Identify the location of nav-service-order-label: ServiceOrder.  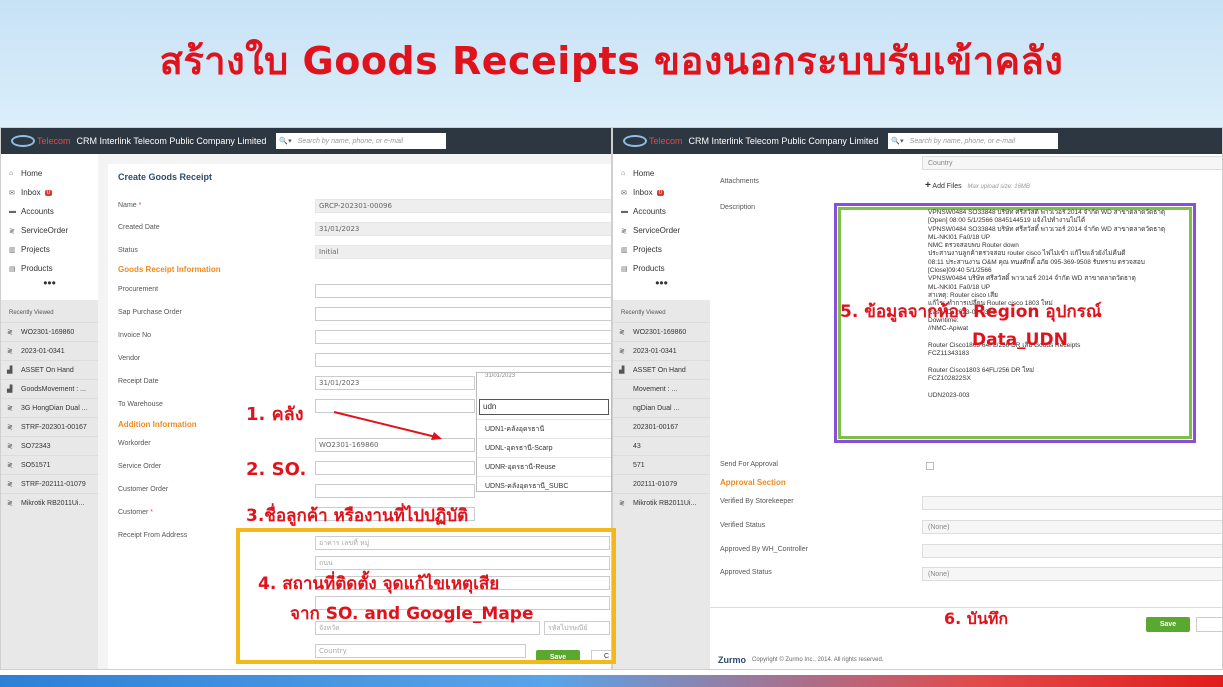
(657, 230).